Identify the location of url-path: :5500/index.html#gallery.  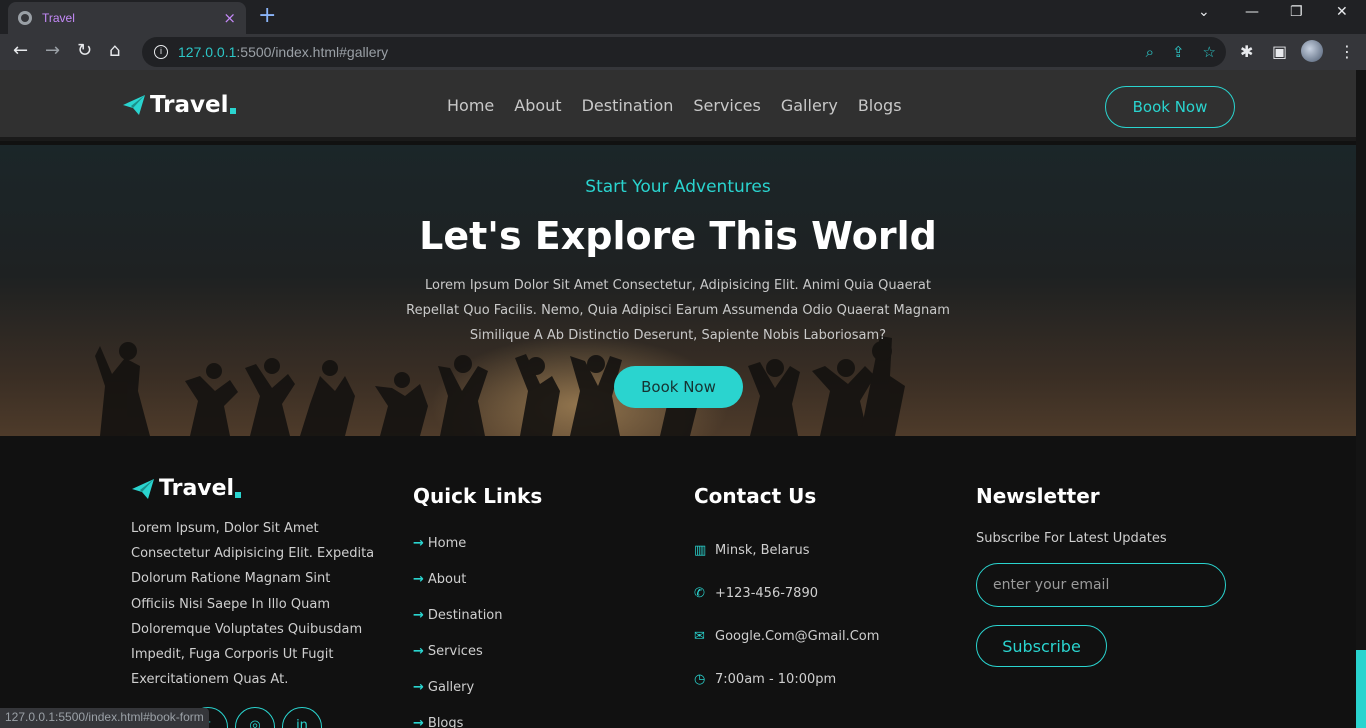
(312, 52).